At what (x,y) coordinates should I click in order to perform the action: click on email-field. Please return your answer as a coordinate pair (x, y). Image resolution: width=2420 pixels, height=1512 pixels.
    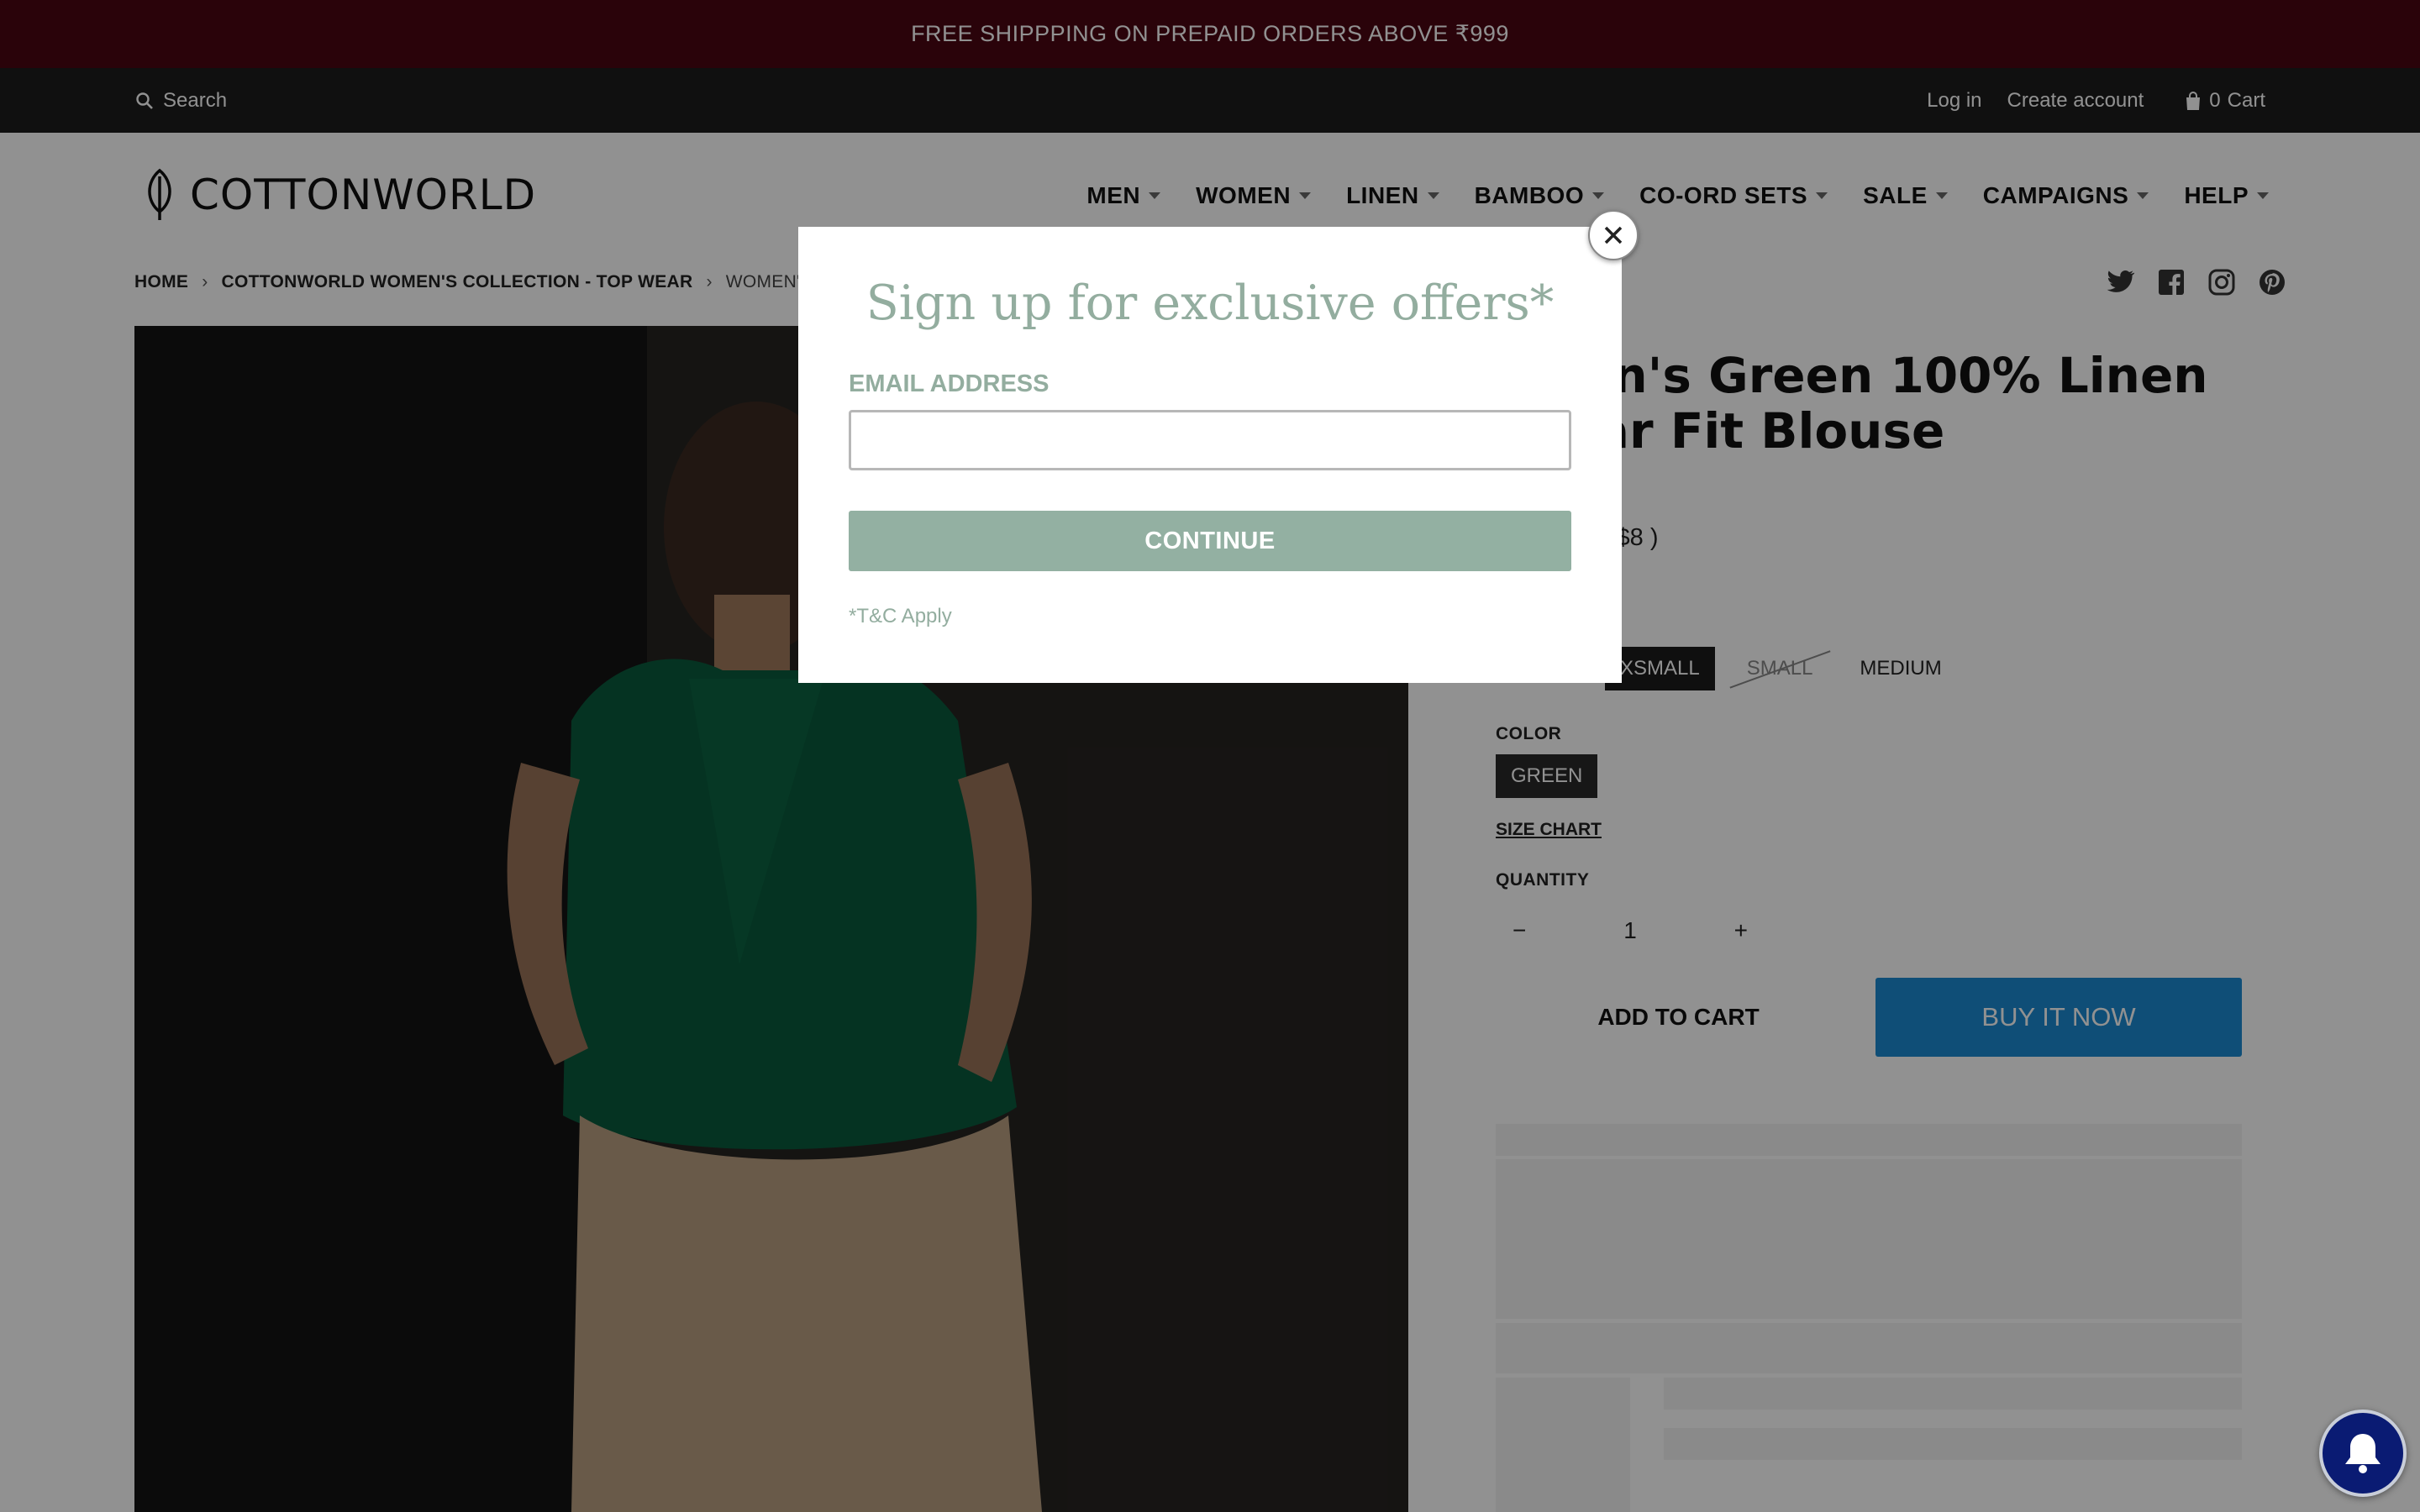
    Looking at the image, I should click on (1210, 440).